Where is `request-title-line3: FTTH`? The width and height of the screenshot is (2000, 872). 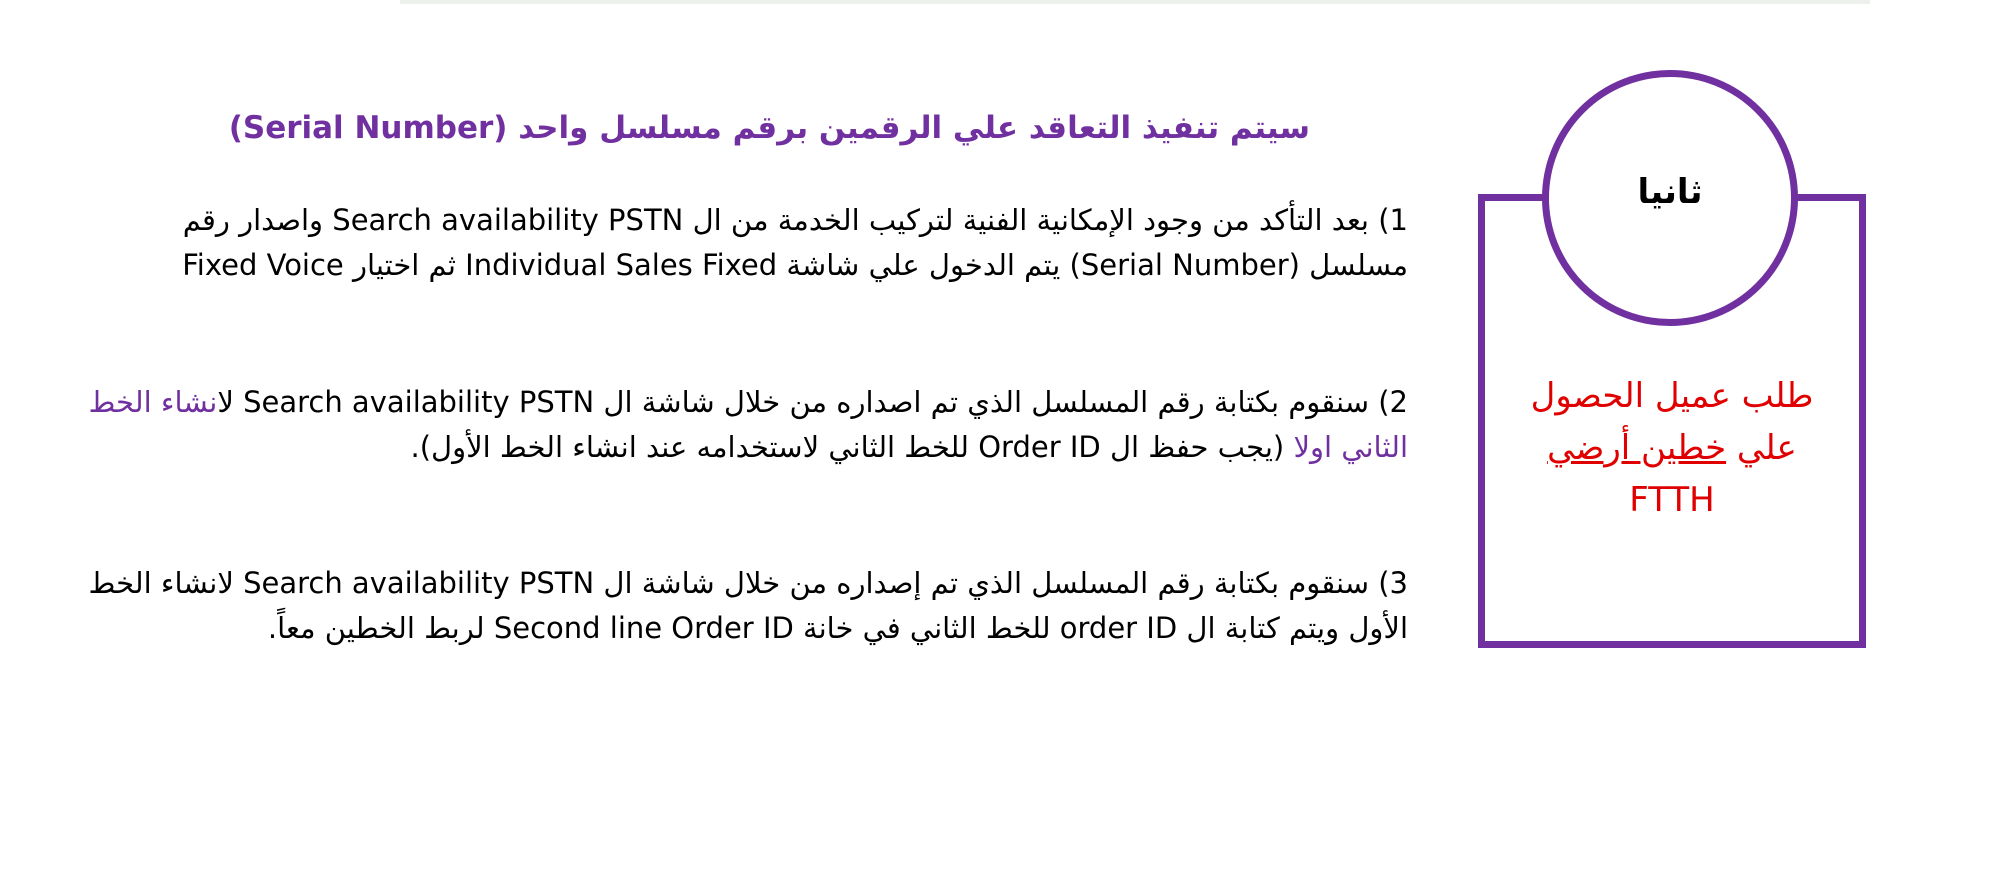 request-title-line3: FTTH is located at coordinates (1672, 500).